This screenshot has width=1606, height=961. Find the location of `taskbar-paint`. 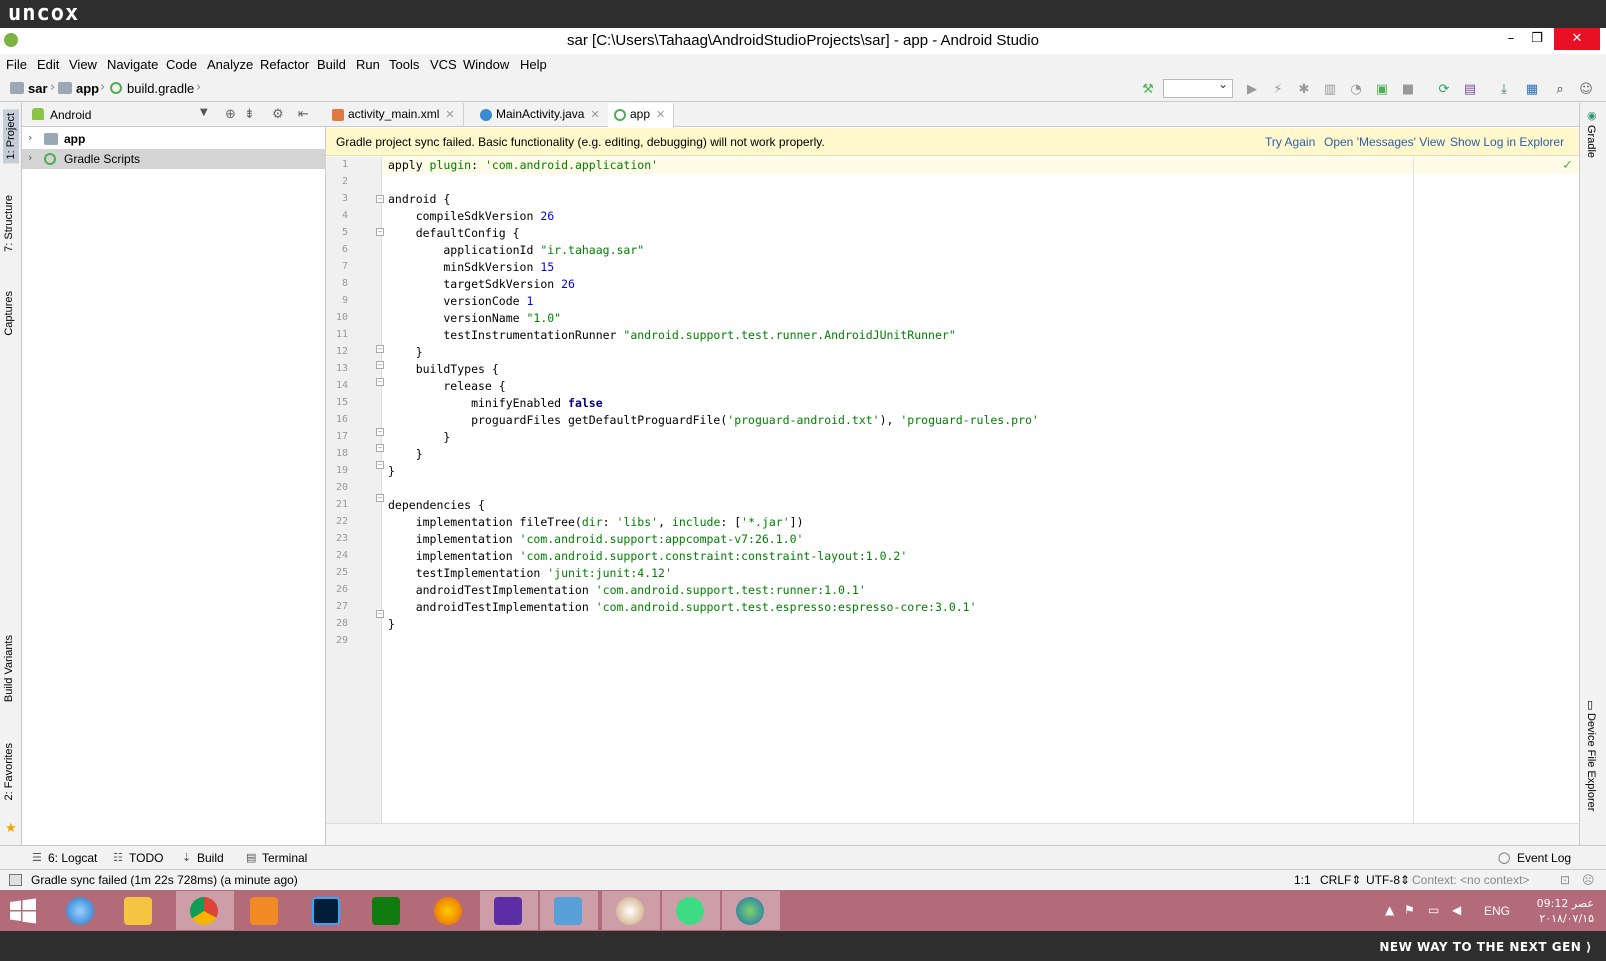

taskbar-paint is located at coordinates (631, 910).